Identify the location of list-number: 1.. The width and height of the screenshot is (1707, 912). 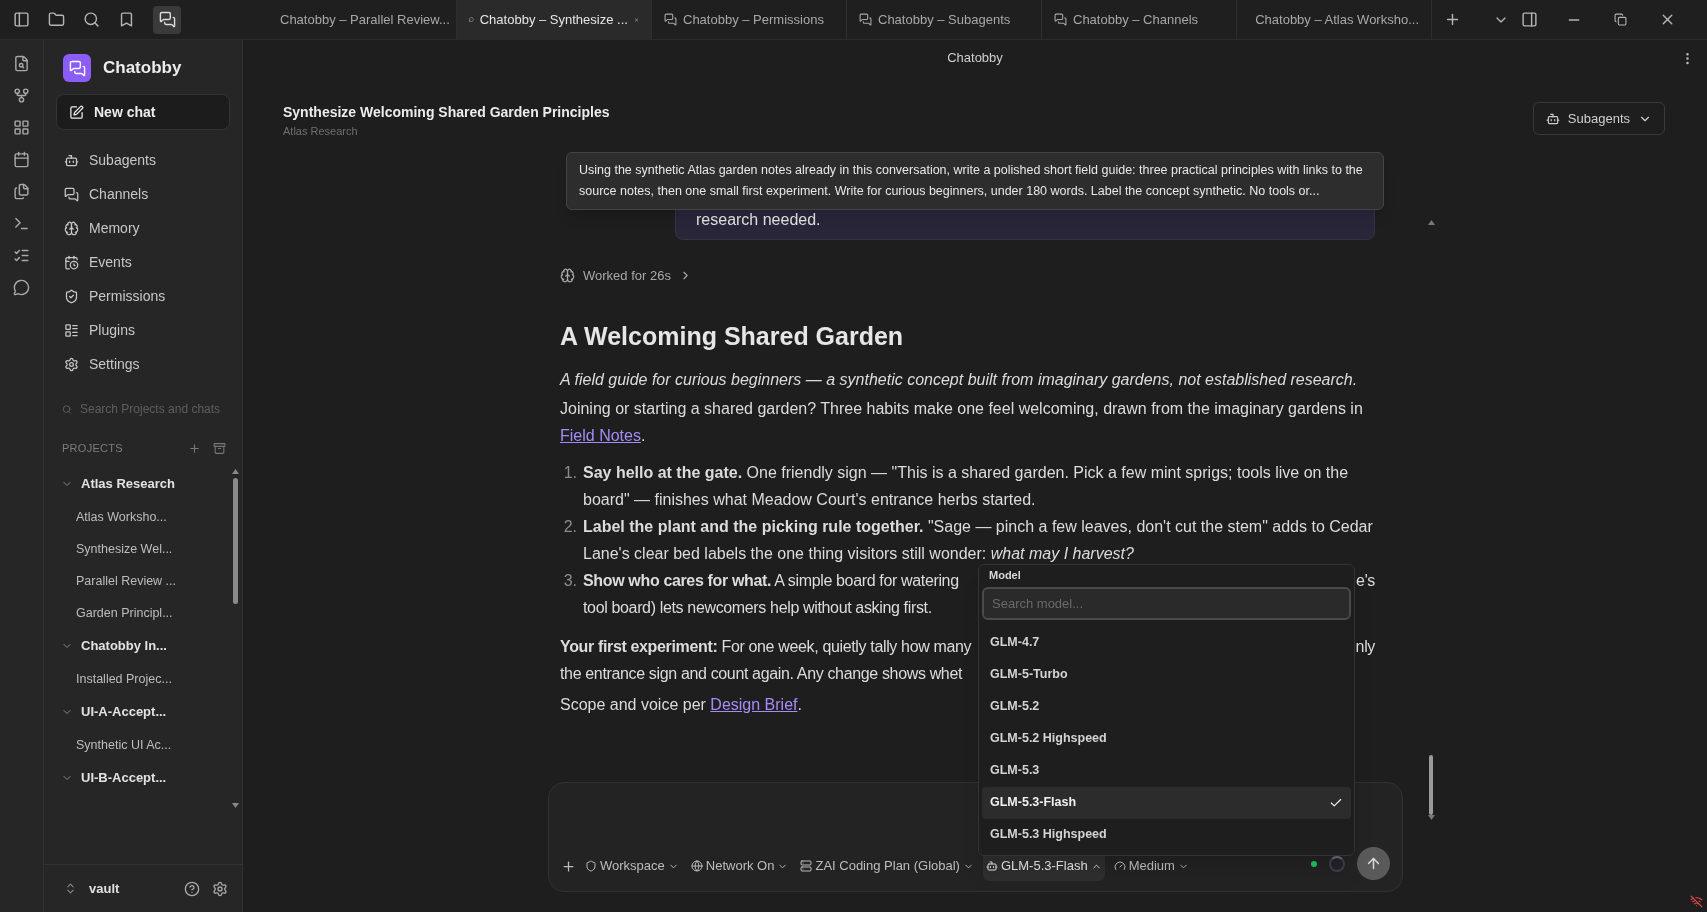
(570, 472).